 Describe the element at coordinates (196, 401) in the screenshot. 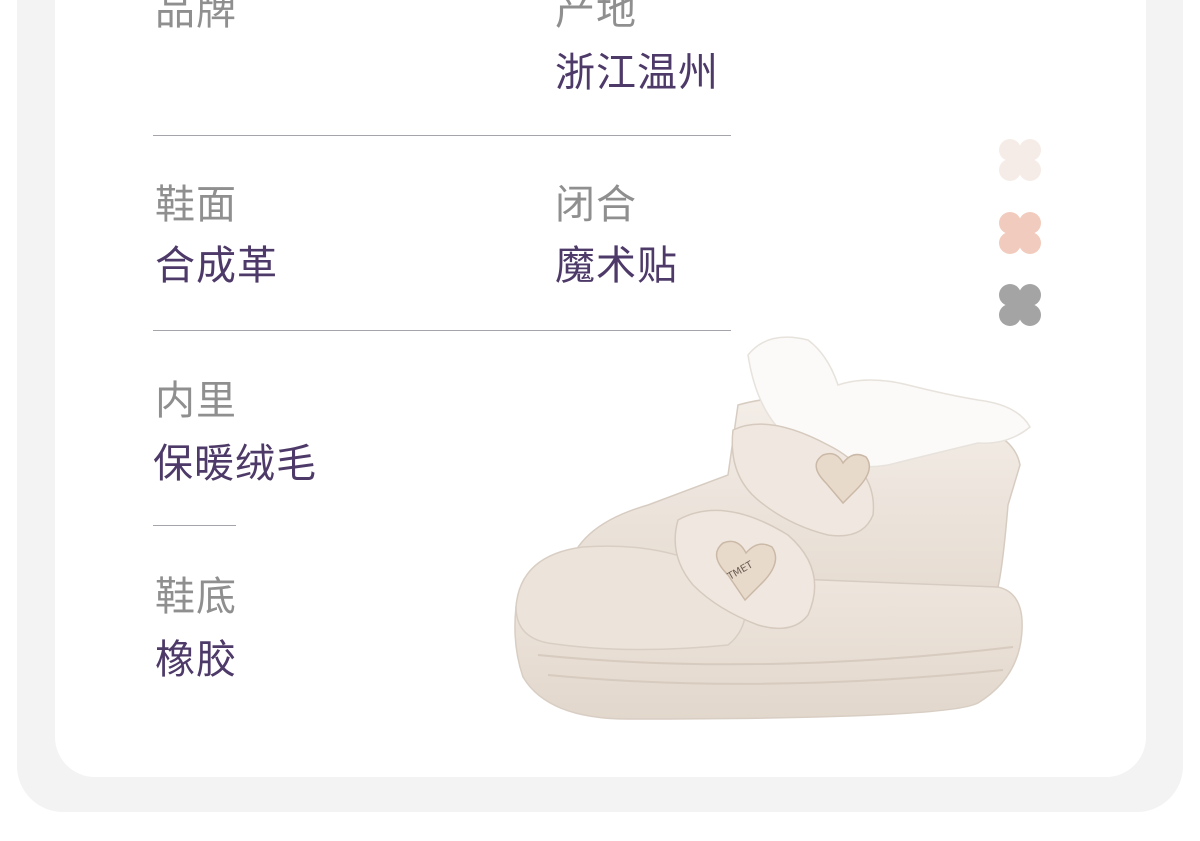

I see `lining-label: 内里` at that location.